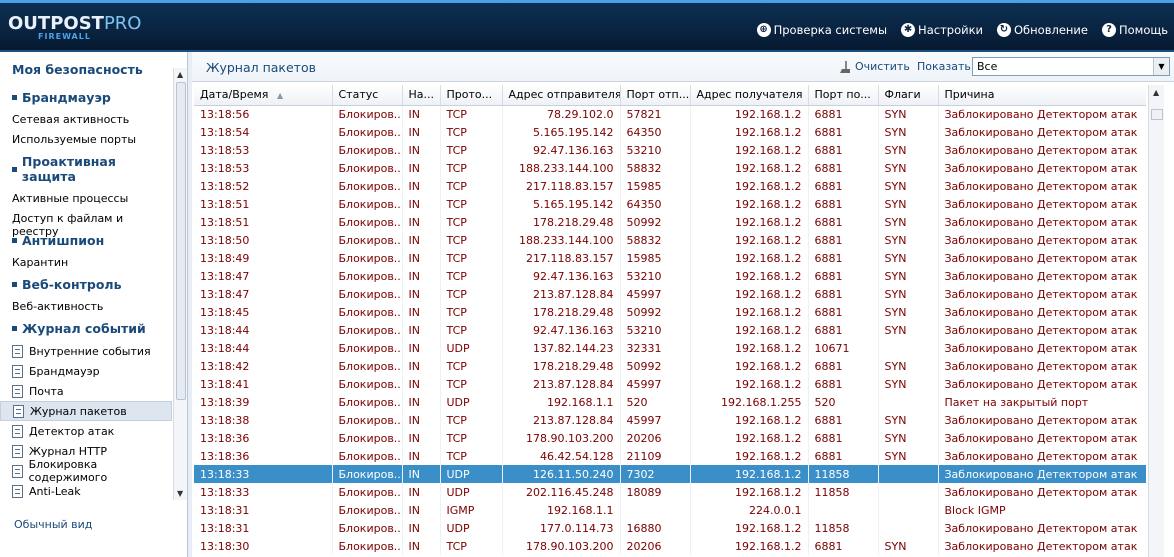  Describe the element at coordinates (1071, 66) in the screenshot. I see `show-filter-select: Все ▼` at that location.